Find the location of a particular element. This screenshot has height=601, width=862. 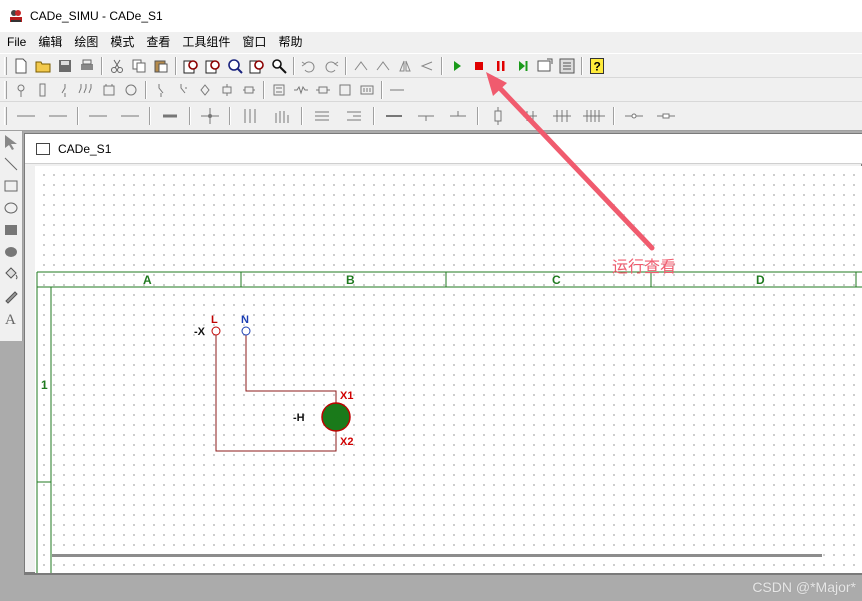

power-source-icon is located at coordinates (21, 90).